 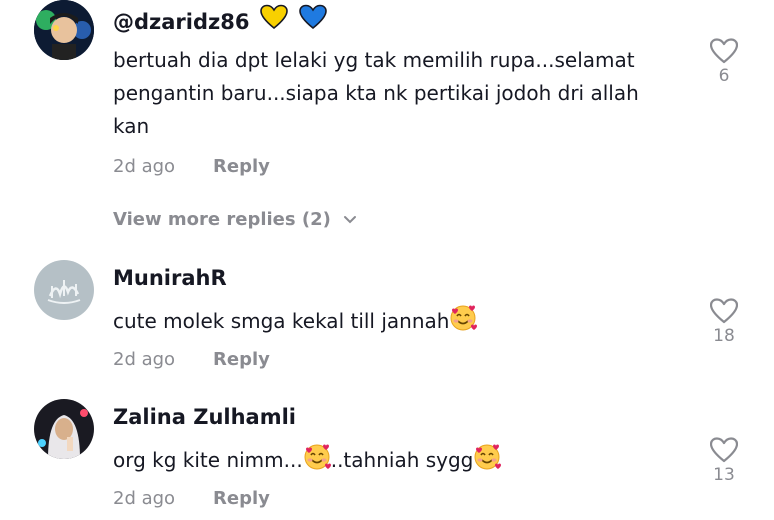 I want to click on blue-heart-icon, so click(x=313, y=17).